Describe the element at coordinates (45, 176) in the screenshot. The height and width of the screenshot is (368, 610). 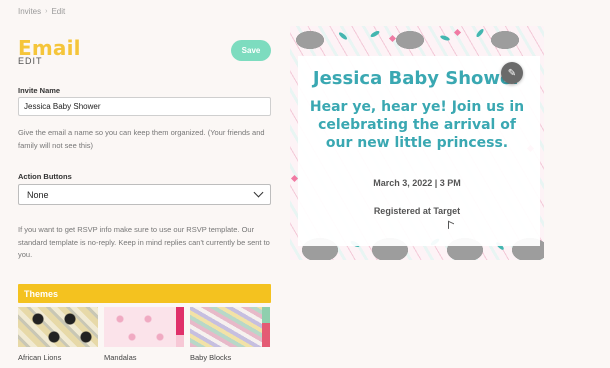
I see `action-buttons-label: Action Buttons` at that location.